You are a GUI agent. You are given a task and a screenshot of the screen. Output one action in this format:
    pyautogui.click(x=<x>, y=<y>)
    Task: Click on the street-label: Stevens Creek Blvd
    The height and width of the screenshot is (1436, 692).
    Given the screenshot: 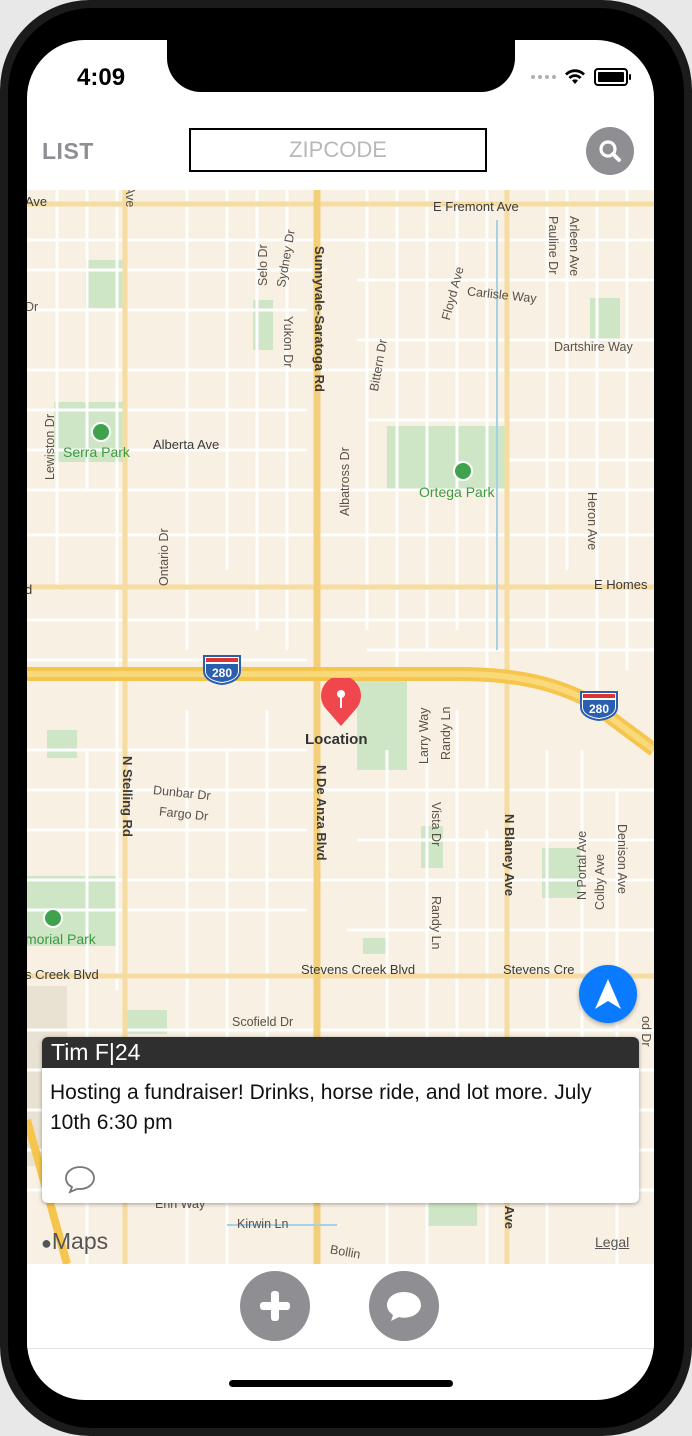 What is the action you would take?
    pyautogui.click(x=358, y=969)
    